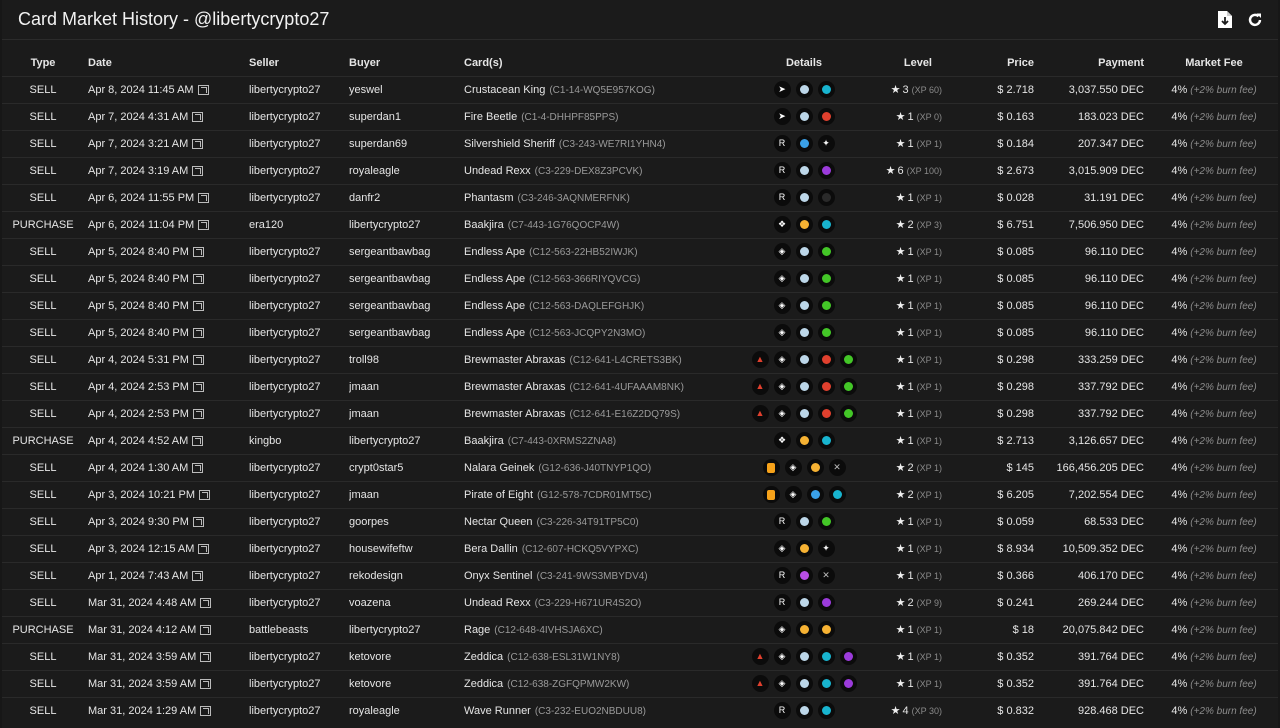 Image resolution: width=1280 pixels, height=728 pixels. Describe the element at coordinates (498, 522) in the screenshot. I see `card-name: Nectar Queen` at that location.